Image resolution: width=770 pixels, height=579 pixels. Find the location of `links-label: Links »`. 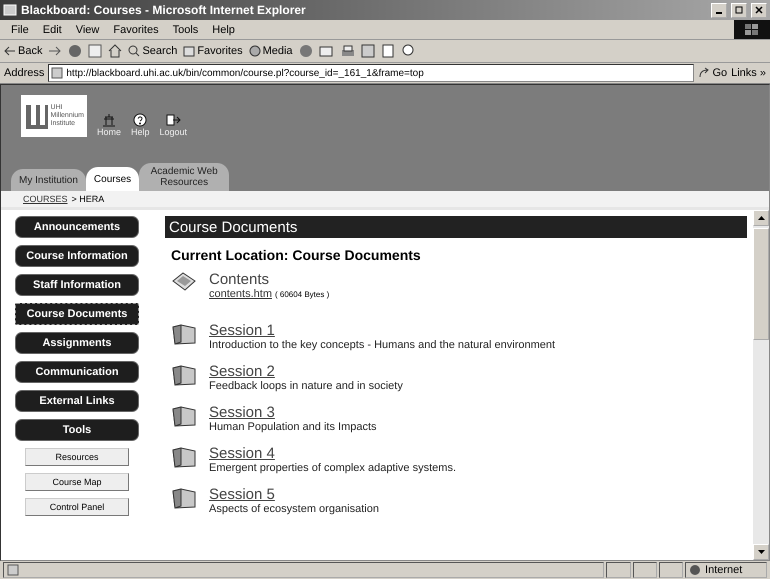

links-label: Links » is located at coordinates (748, 73).